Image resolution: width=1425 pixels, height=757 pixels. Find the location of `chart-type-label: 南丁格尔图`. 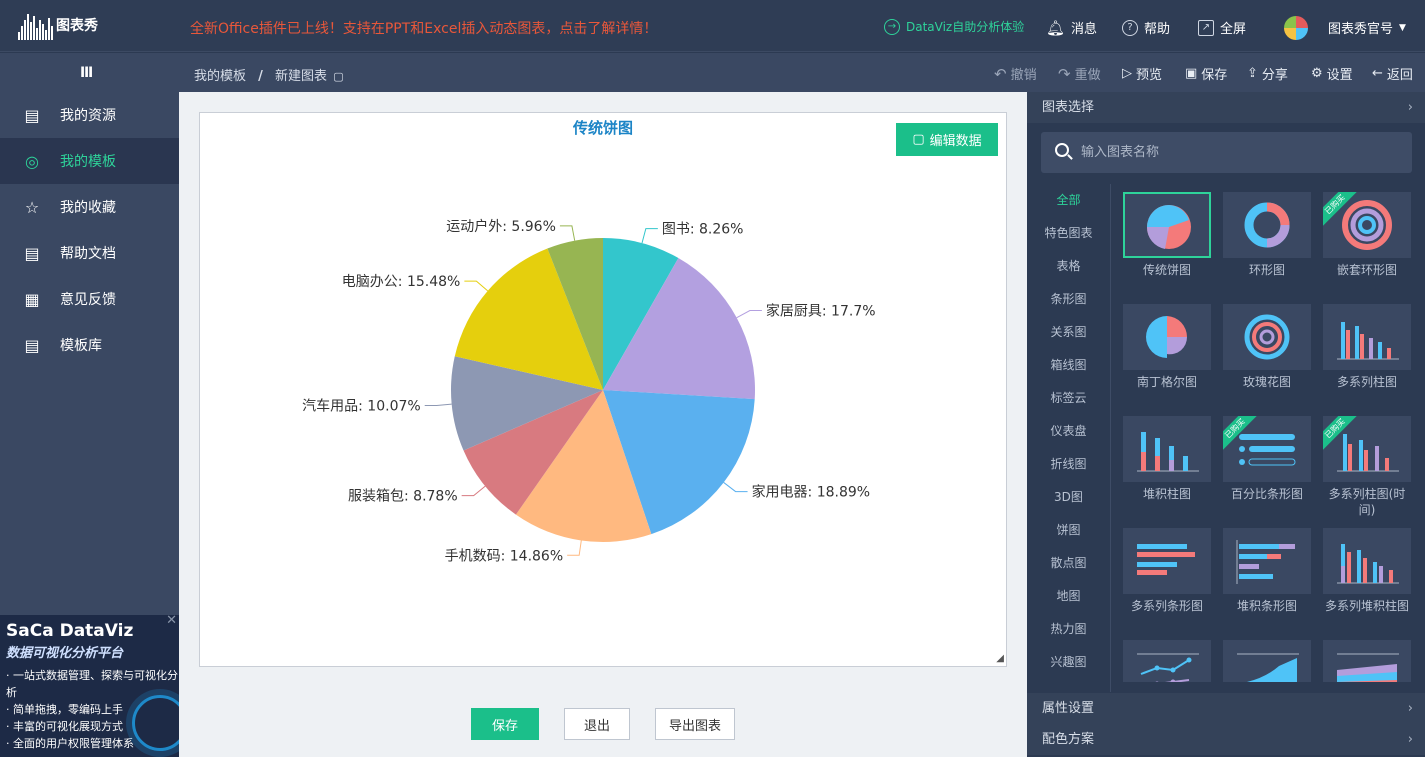

chart-type-label: 南丁格尔图 is located at coordinates (1166, 382).